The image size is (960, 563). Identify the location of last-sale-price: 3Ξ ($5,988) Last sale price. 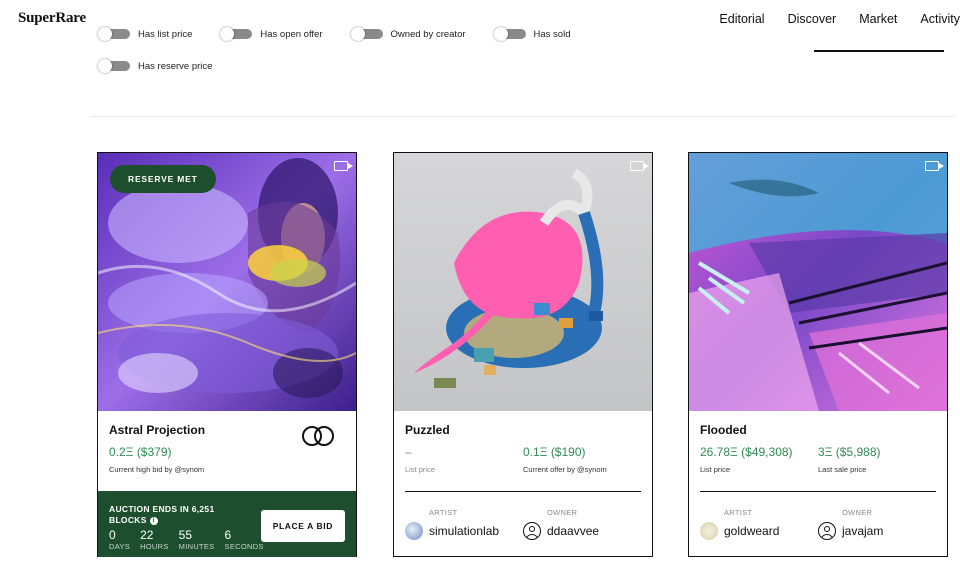
(849, 459).